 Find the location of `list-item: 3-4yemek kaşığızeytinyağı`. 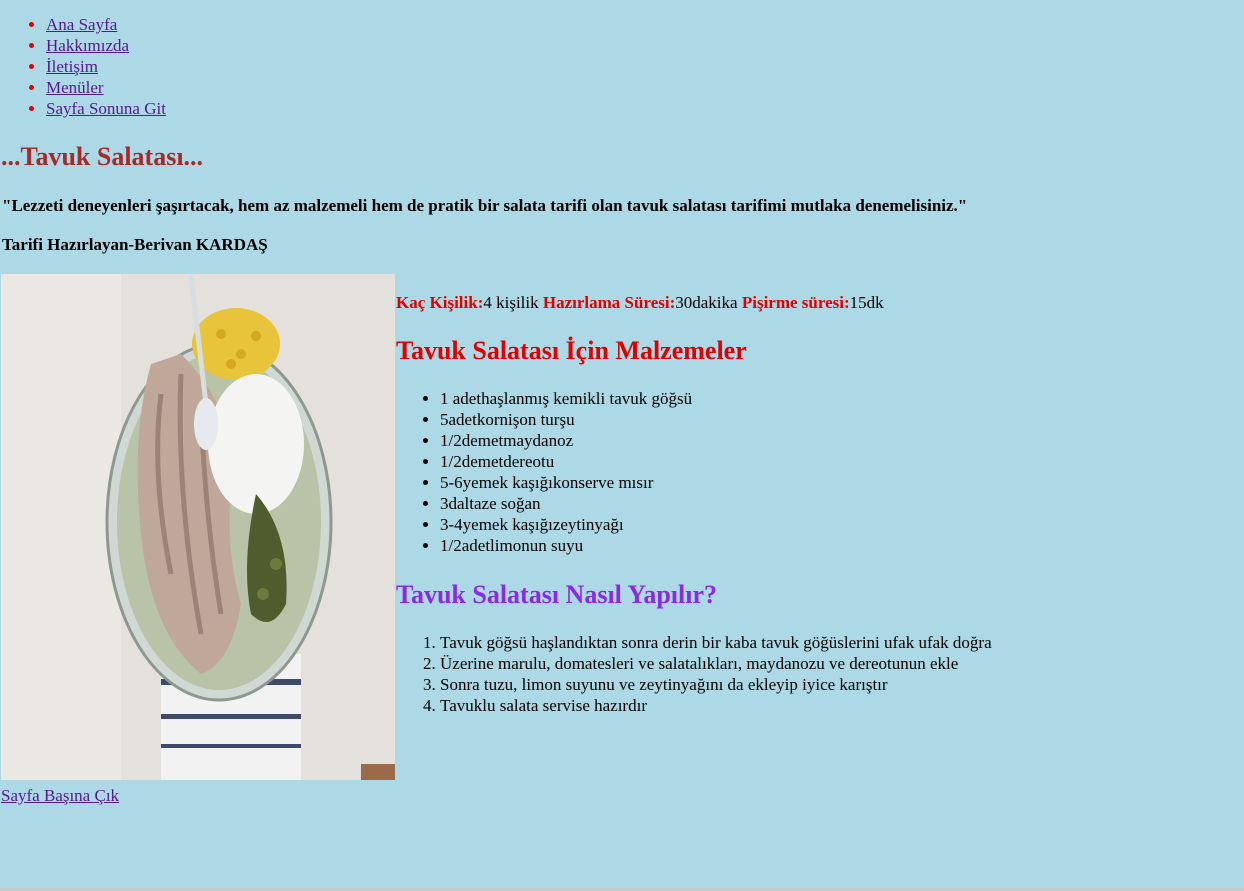

list-item: 3-4yemek kaşığızeytinyağı is located at coordinates (790, 524).